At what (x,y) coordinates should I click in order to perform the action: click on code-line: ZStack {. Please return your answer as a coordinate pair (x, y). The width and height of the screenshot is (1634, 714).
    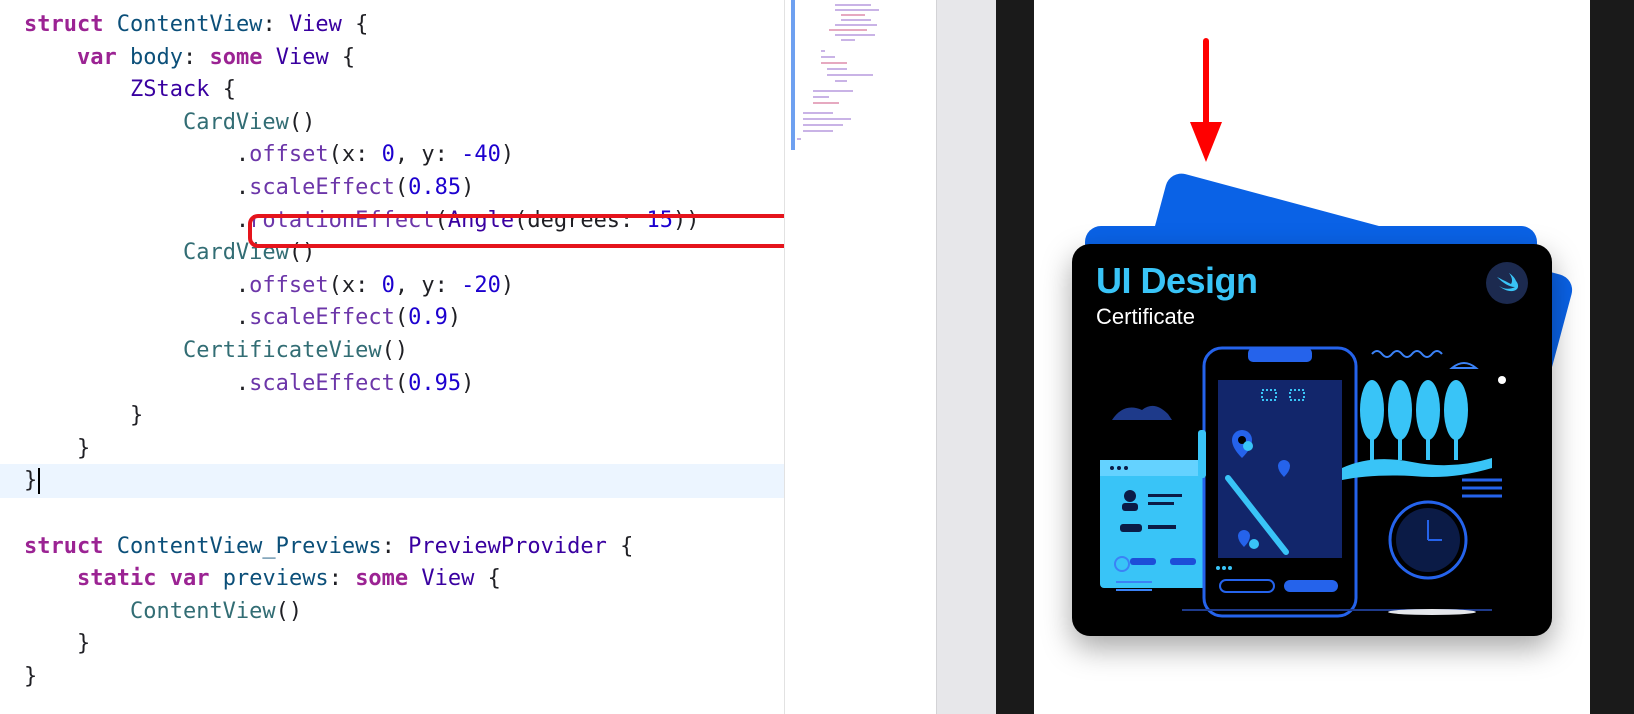
    Looking at the image, I should click on (392, 90).